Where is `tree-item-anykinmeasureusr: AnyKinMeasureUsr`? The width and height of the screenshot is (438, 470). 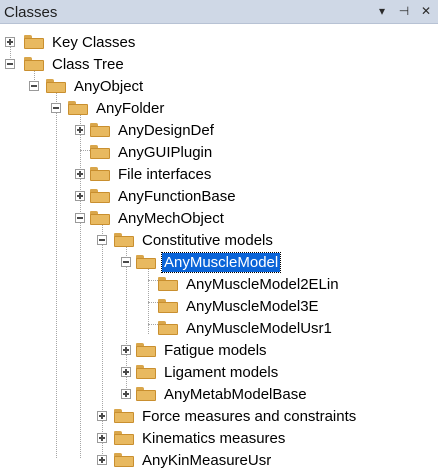 tree-item-anykinmeasureusr: AnyKinMeasureUsr is located at coordinates (193, 460).